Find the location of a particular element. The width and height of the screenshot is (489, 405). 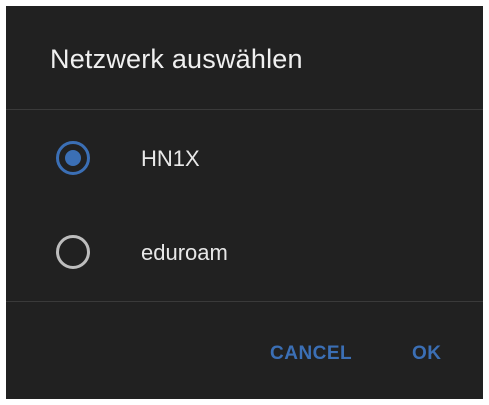

radio-button-selected is located at coordinates (73, 158).